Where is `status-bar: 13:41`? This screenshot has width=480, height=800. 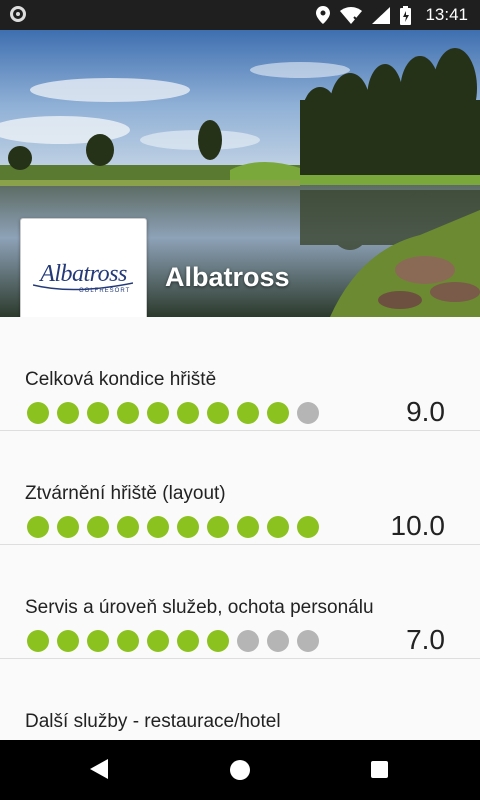
status-bar: 13:41 is located at coordinates (240, 15).